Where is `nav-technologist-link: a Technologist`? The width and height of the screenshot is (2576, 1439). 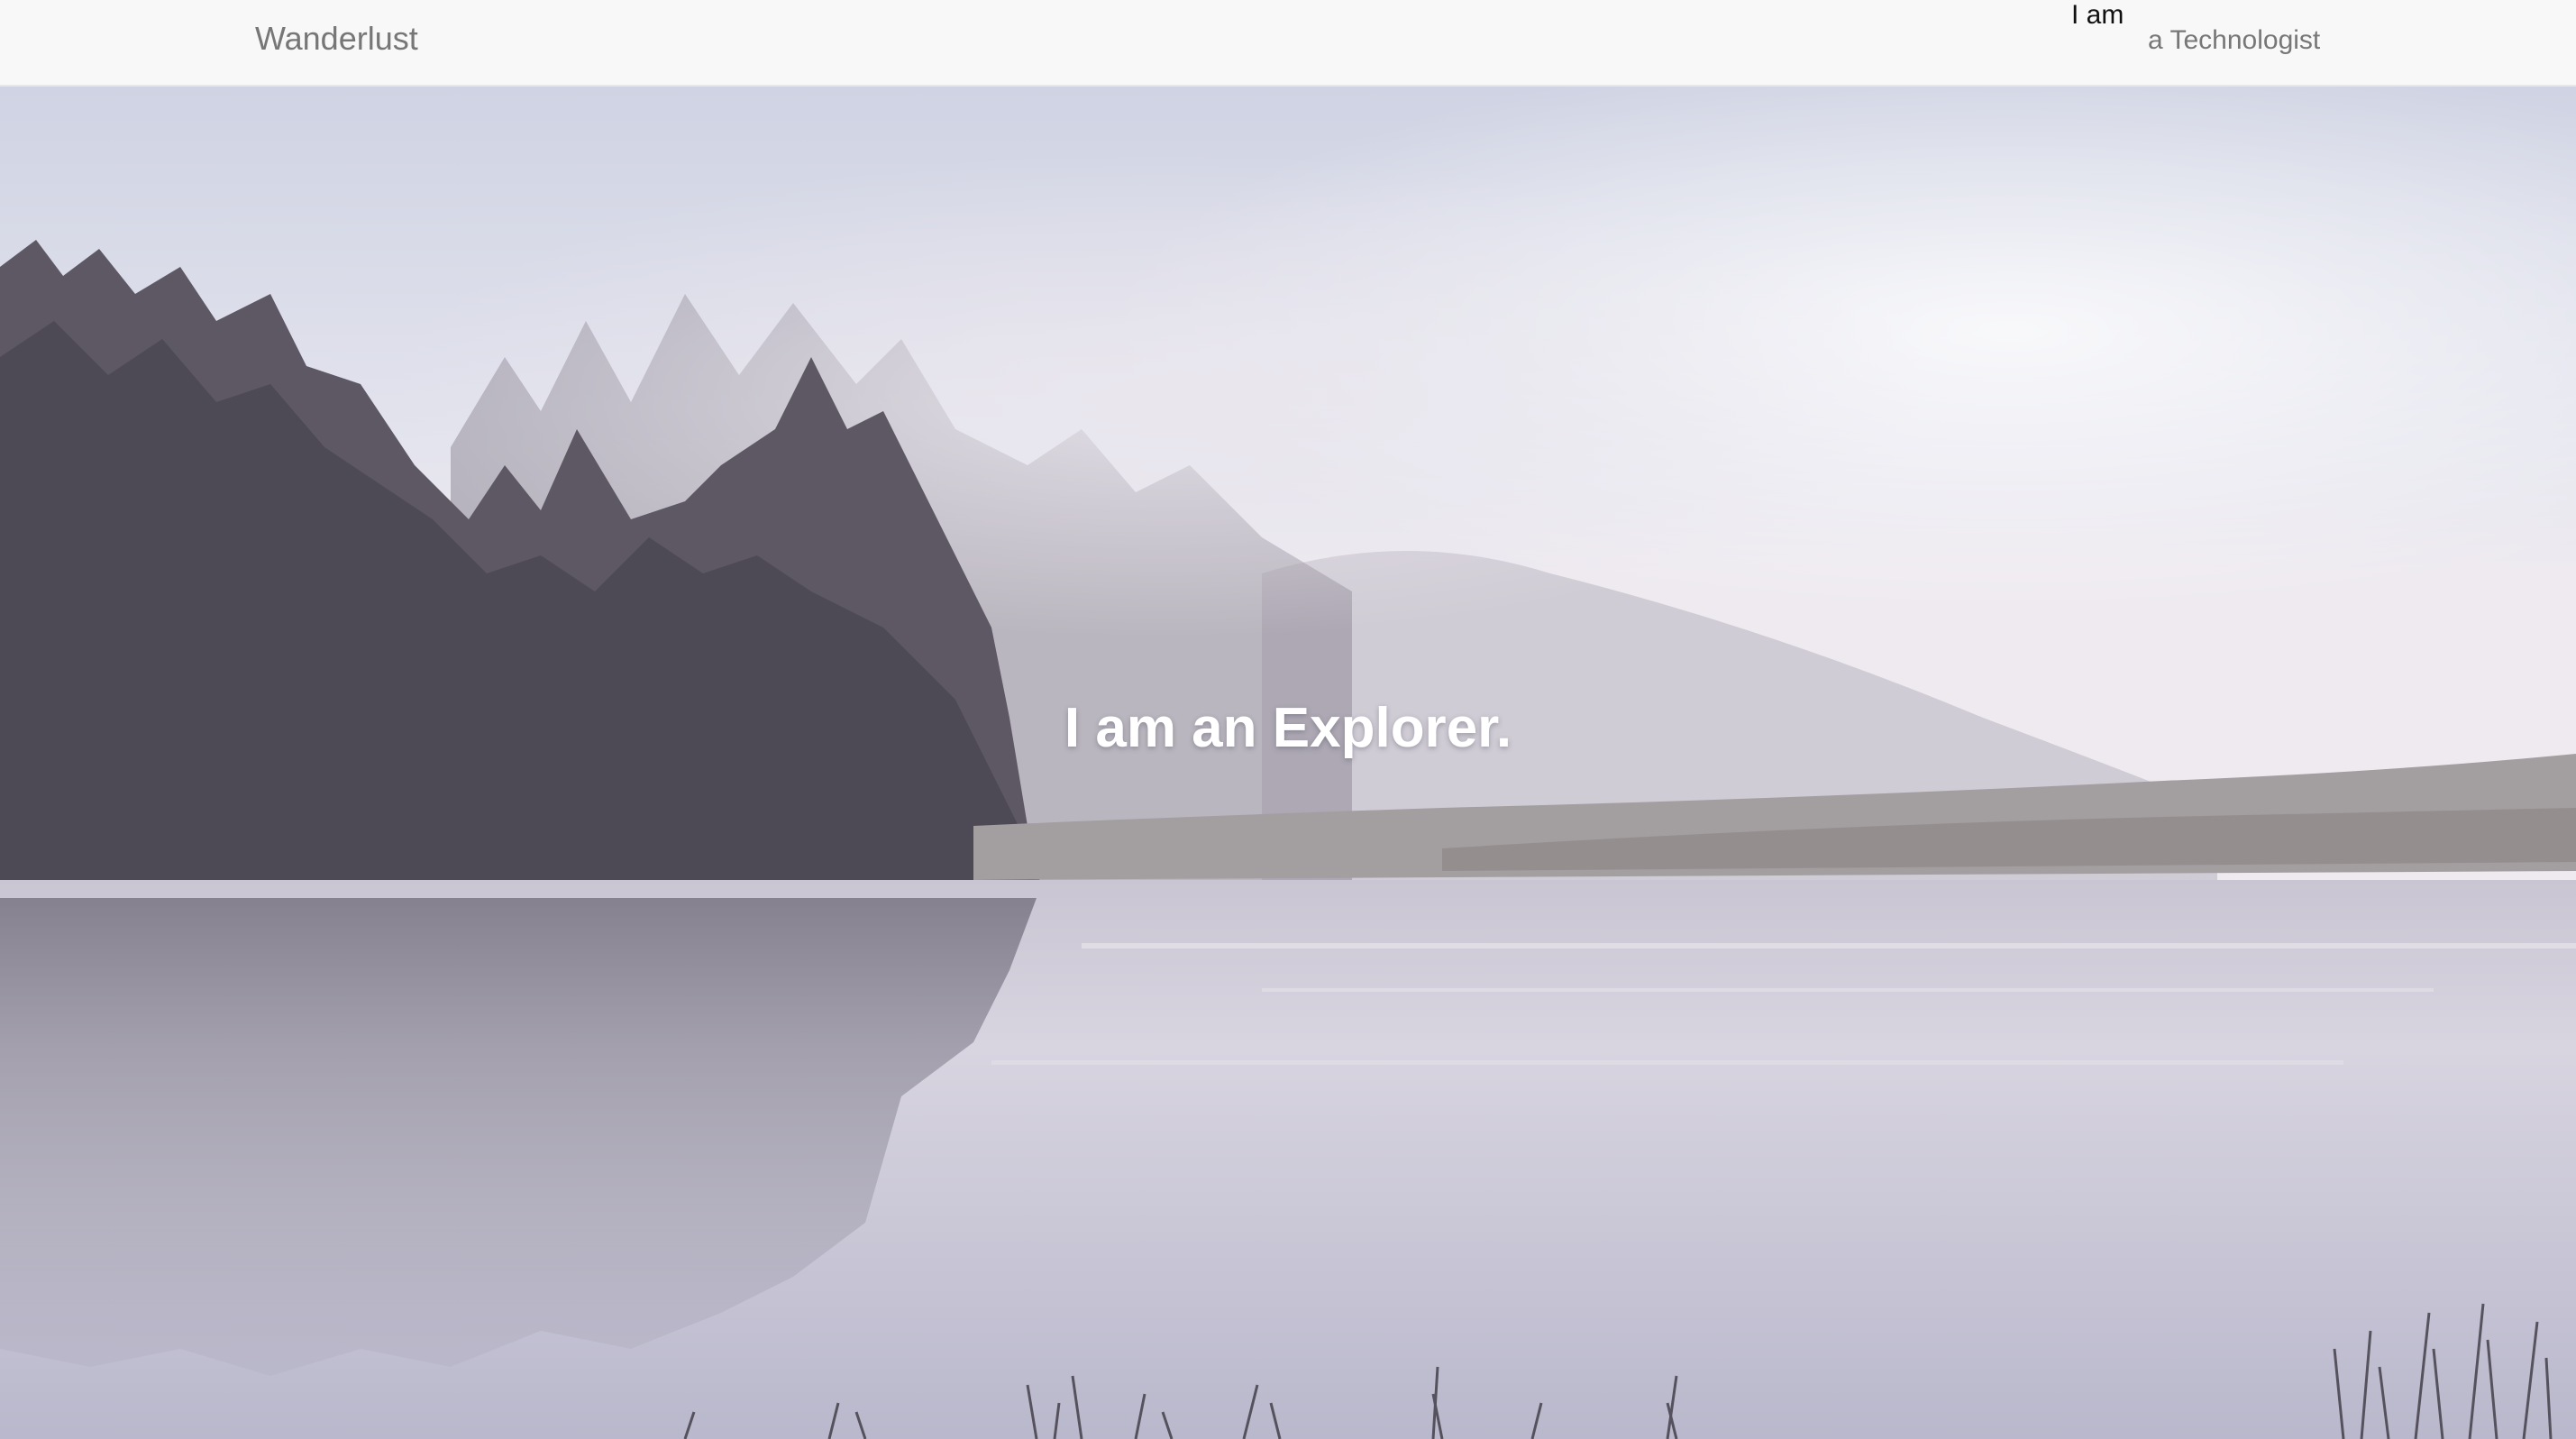
nav-technologist-link: a Technologist is located at coordinates (2234, 40).